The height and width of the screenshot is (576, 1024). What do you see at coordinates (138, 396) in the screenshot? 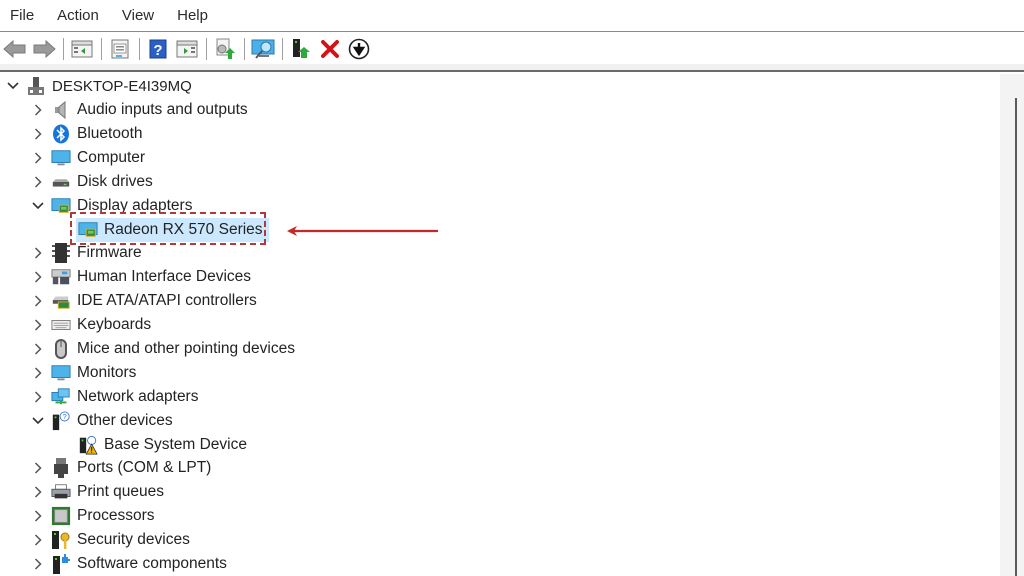
I see `category-label: Network adapters` at bounding box center [138, 396].